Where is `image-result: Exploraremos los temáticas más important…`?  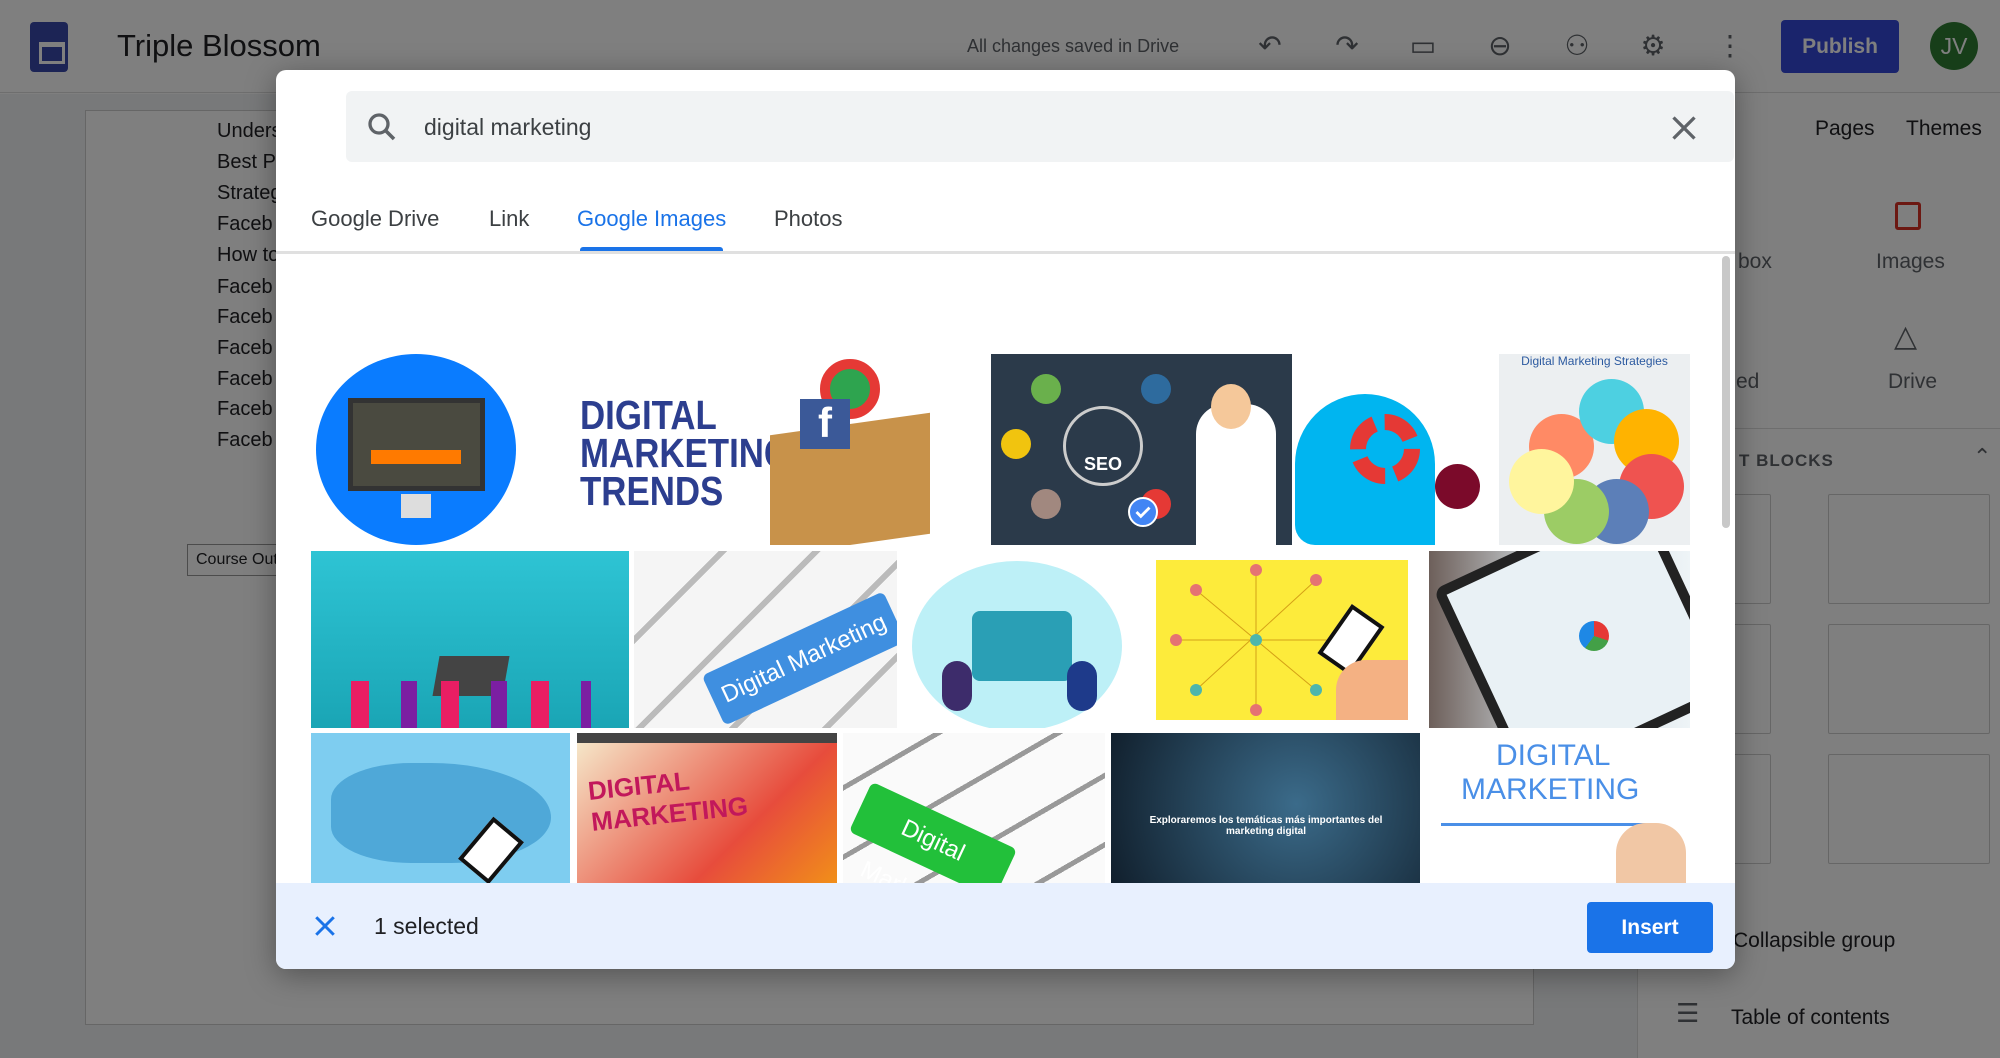 image-result: Exploraremos los temáticas más important… is located at coordinates (1265, 808).